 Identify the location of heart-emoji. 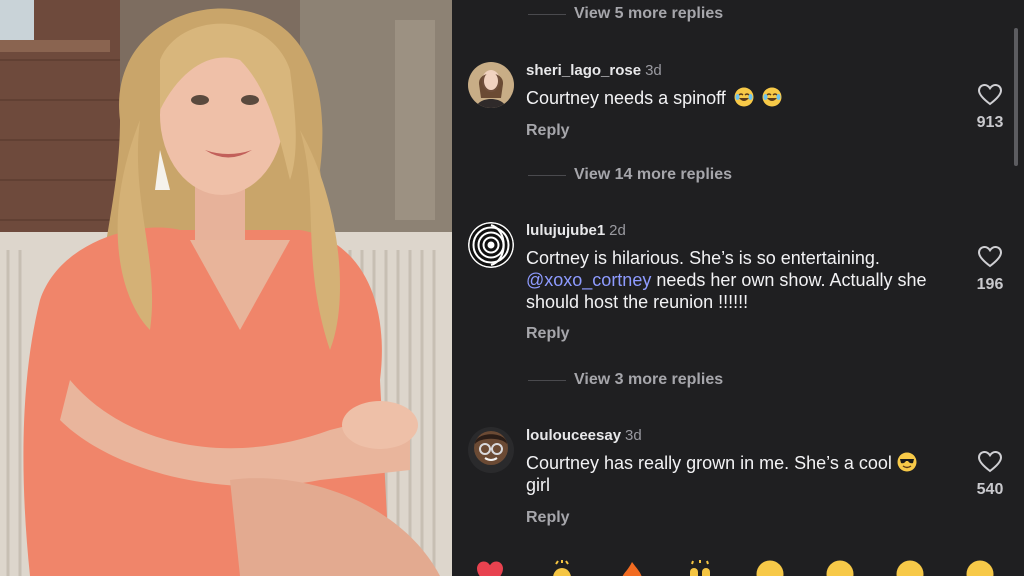
(490, 568).